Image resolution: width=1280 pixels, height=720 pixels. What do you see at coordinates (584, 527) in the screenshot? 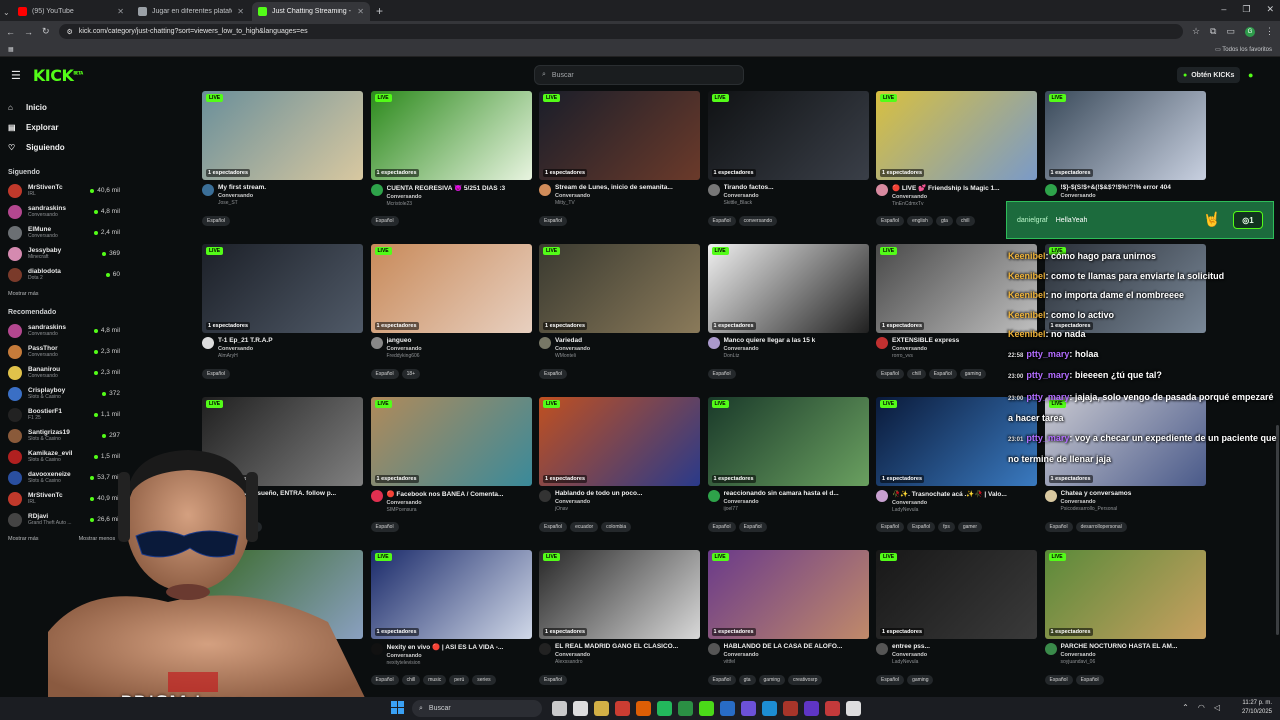
I see `tag-chip: ecuador` at bounding box center [584, 527].